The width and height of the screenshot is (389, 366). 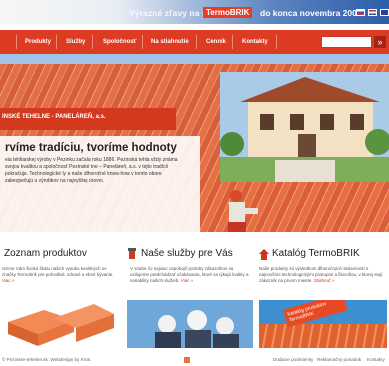 What do you see at coordinates (38, 42) in the screenshot?
I see `nav-item-produkty: Produkty` at bounding box center [38, 42].